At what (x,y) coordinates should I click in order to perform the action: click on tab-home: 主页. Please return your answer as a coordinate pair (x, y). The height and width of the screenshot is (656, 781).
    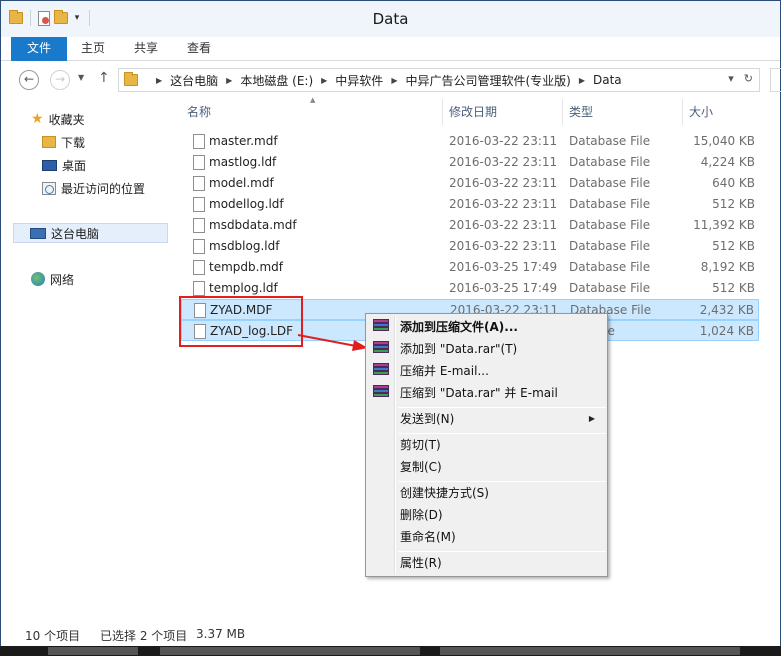
    Looking at the image, I should click on (93, 49).